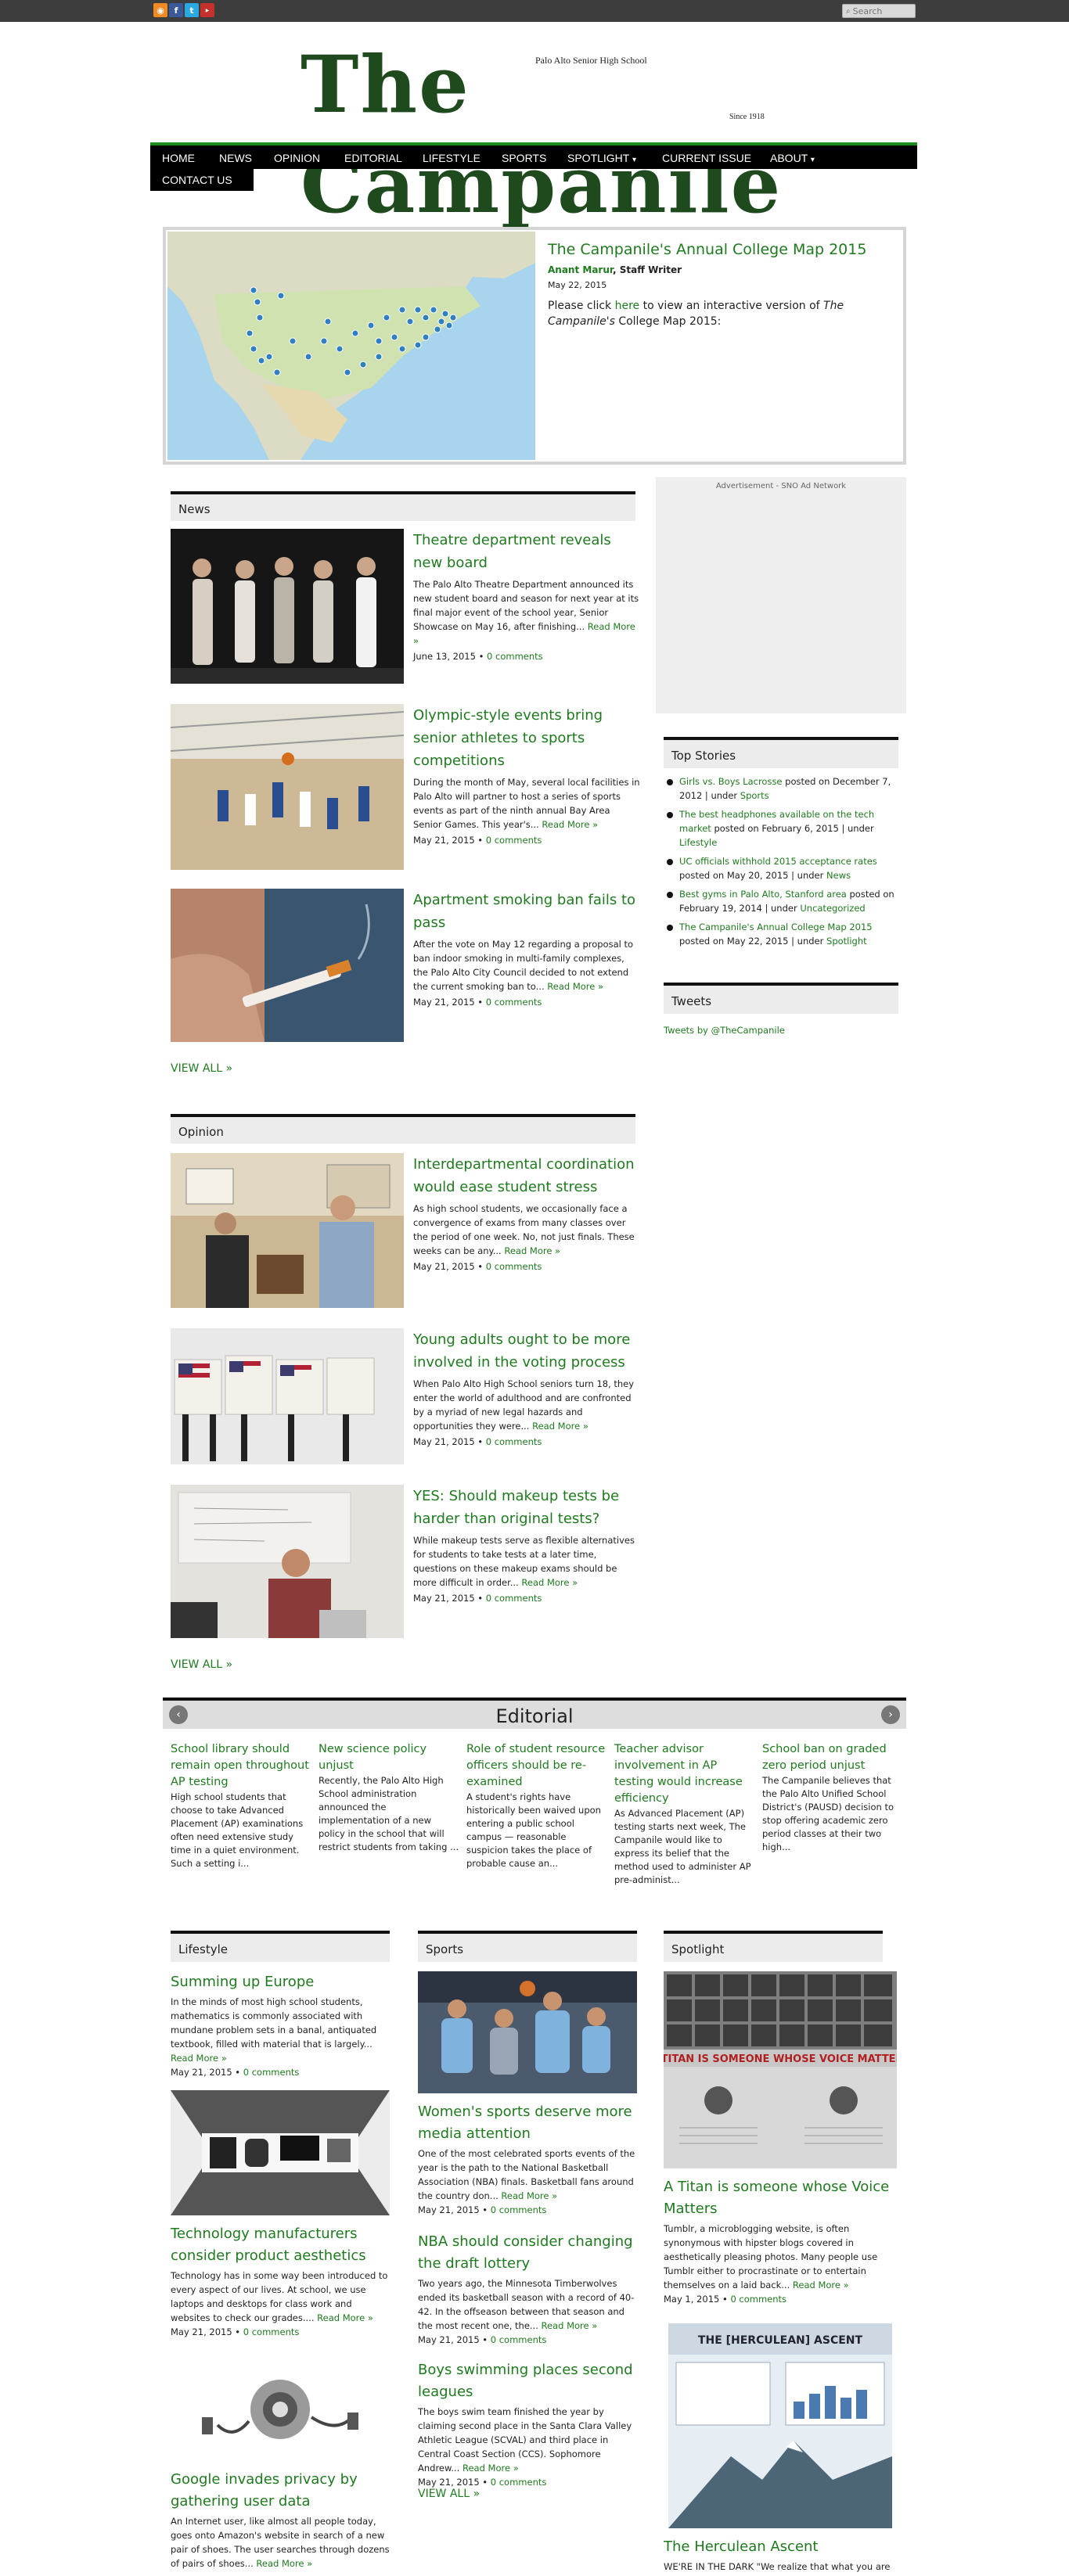 This screenshot has width=1069, height=2576. What do you see at coordinates (201, 1132) in the screenshot?
I see `opinion-heading: Opinion` at bounding box center [201, 1132].